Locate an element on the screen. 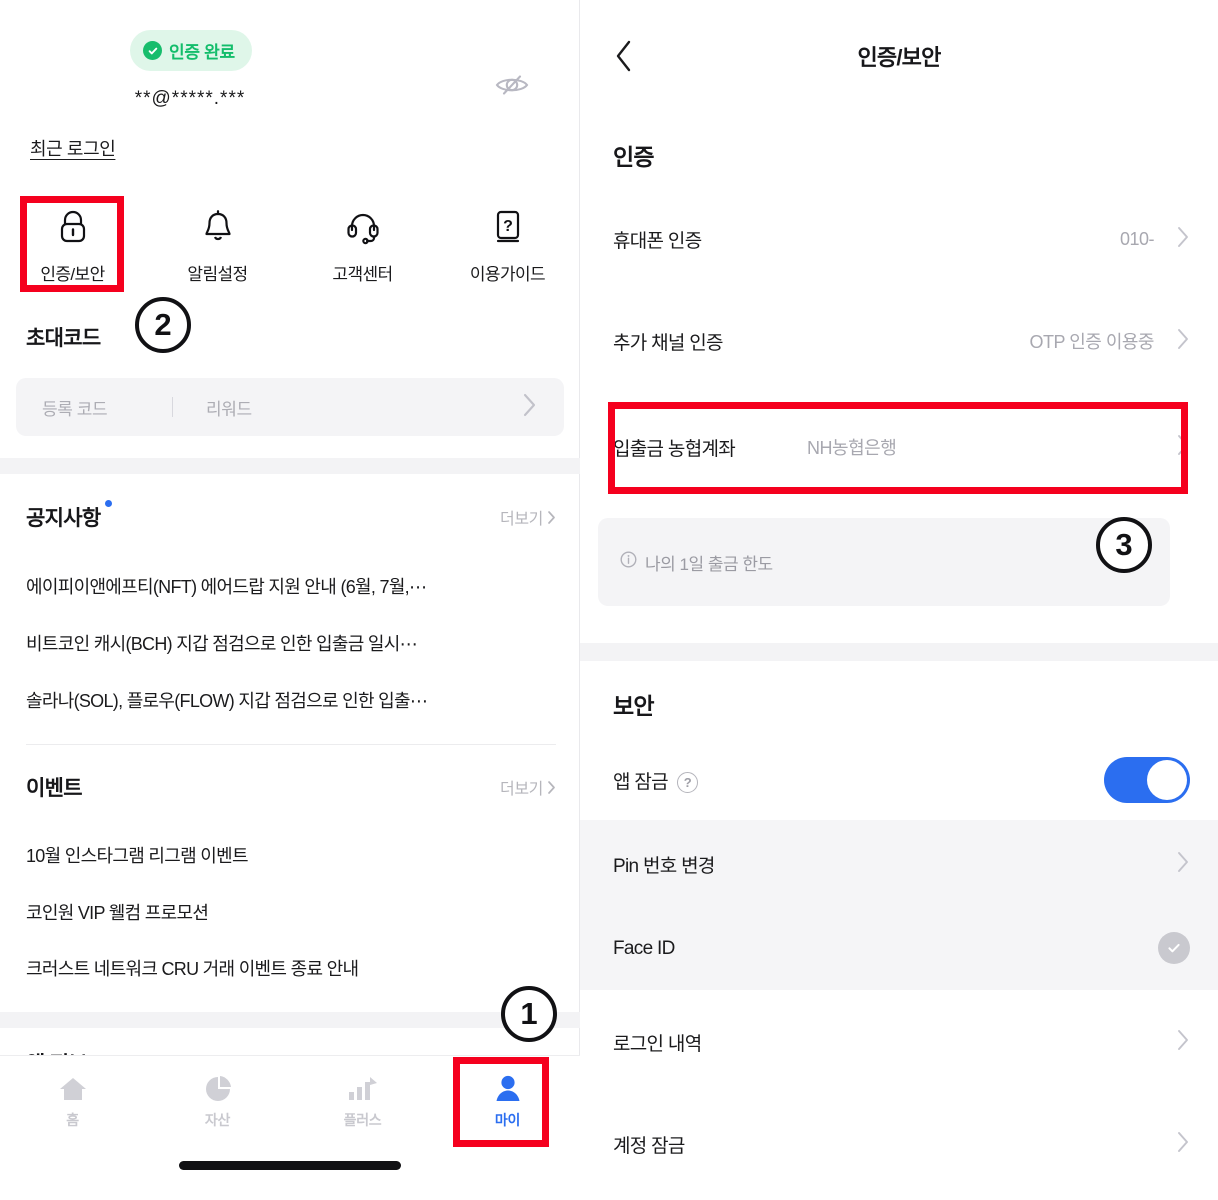  lock-icon is located at coordinates (73, 227).